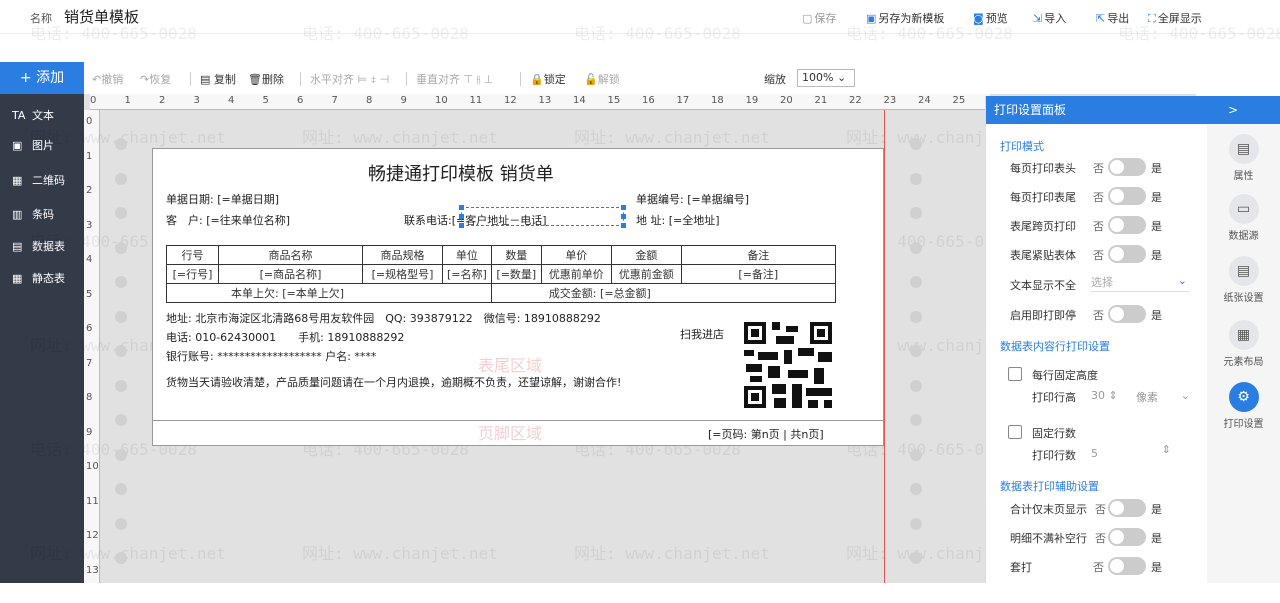 Image resolution: width=1280 pixels, height=603 pixels. I want to click on page-number-field: [=页码: 第n页 | 共n页], so click(766, 434).